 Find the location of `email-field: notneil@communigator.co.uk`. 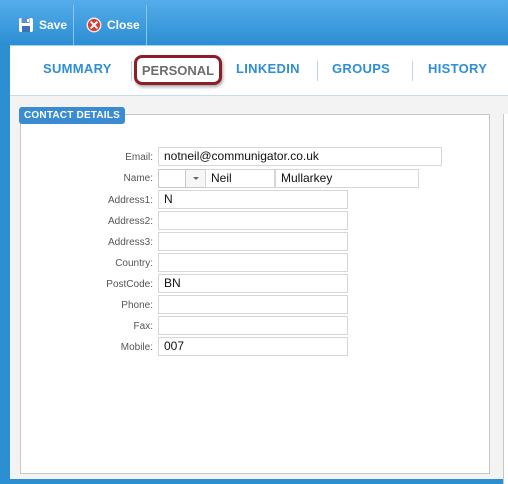

email-field: notneil@communigator.co.uk is located at coordinates (300, 156).